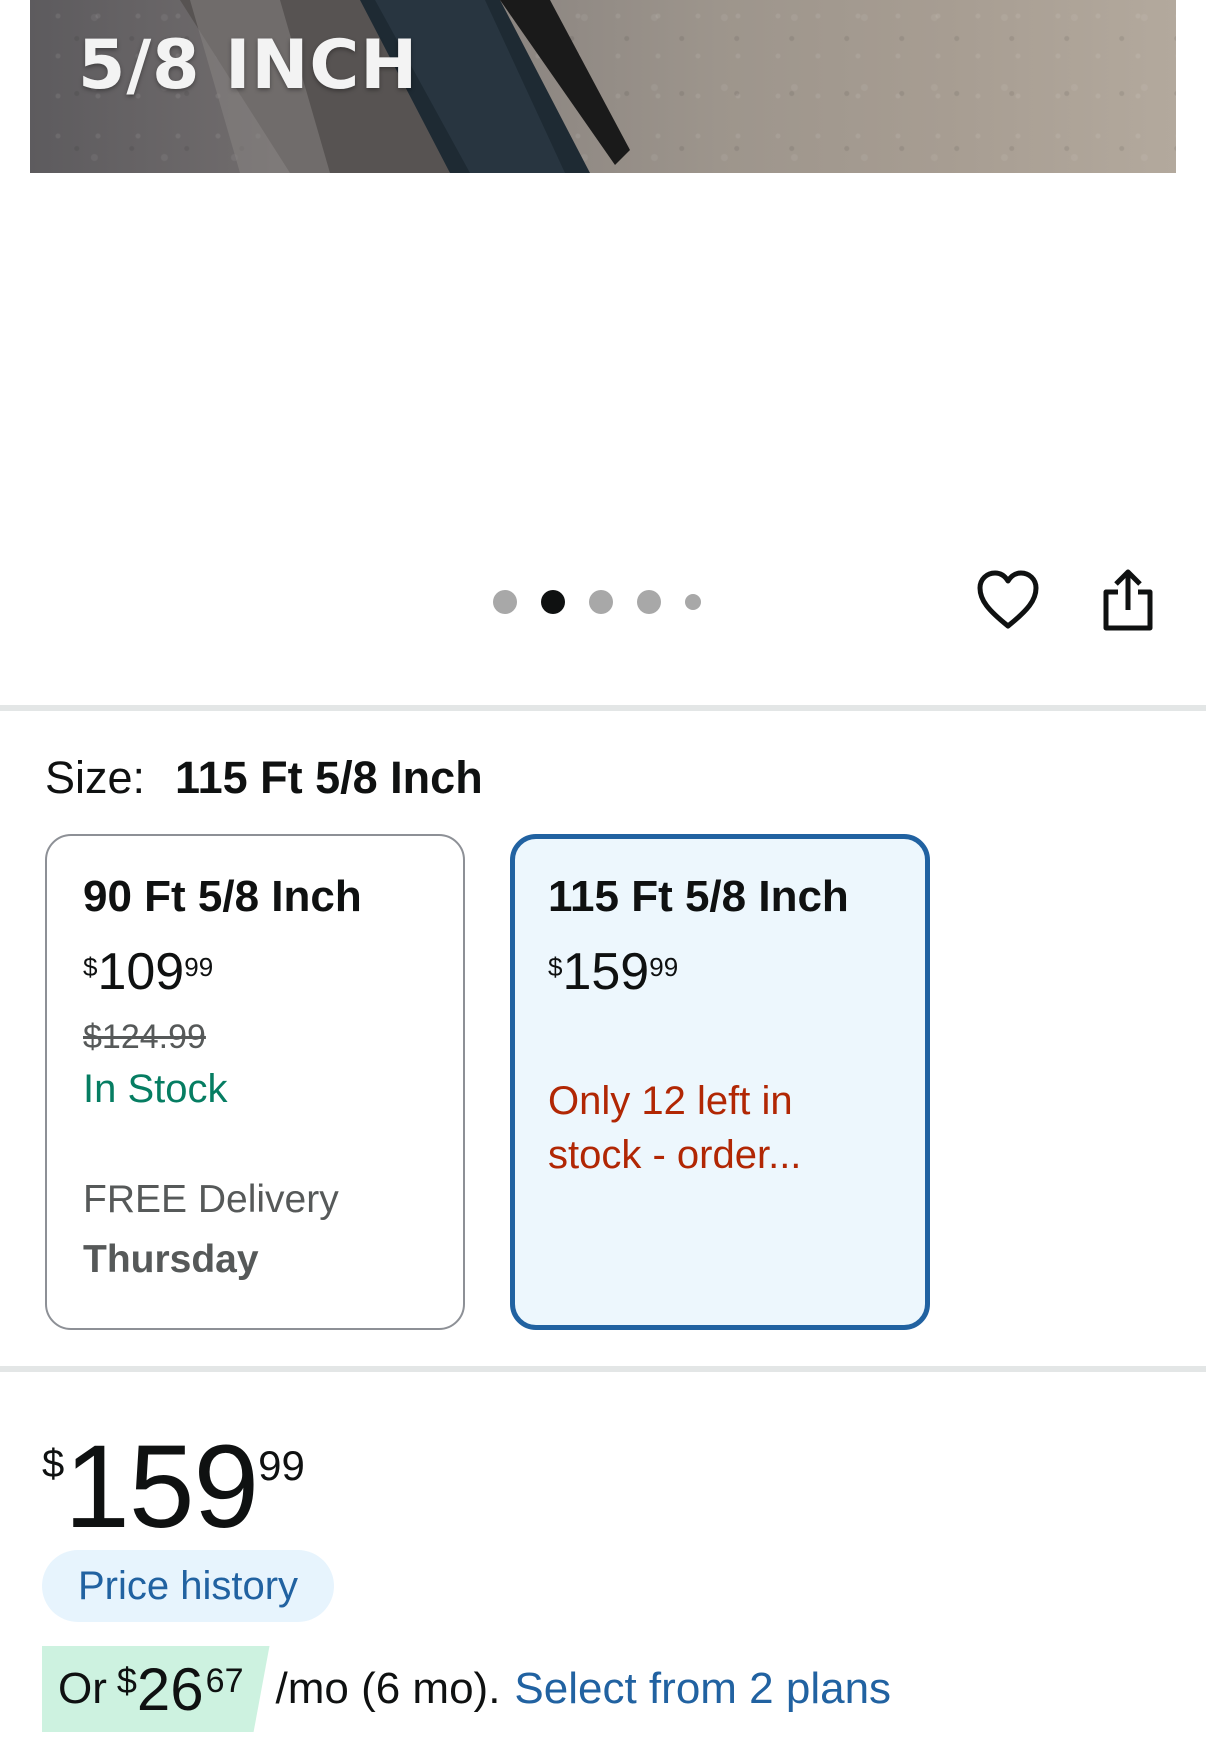 The image size is (1206, 1748). Describe the element at coordinates (553, 602) in the screenshot. I see `carousel-dot-active` at that location.